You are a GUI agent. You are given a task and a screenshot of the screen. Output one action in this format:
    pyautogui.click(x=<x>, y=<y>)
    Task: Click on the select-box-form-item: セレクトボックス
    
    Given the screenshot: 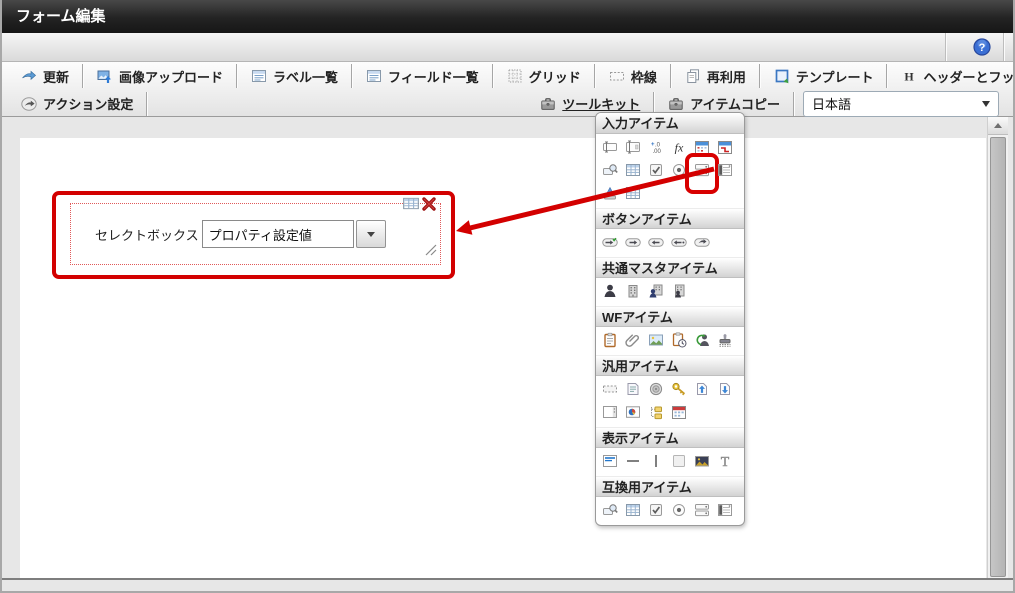 What is the action you would take?
    pyautogui.click(x=255, y=234)
    